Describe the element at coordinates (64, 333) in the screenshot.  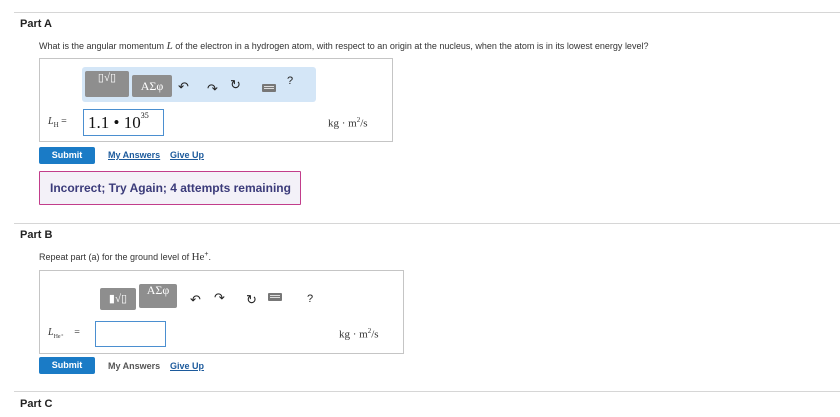
I see `part-b-lhs-label: LHe⁺ =` at that location.